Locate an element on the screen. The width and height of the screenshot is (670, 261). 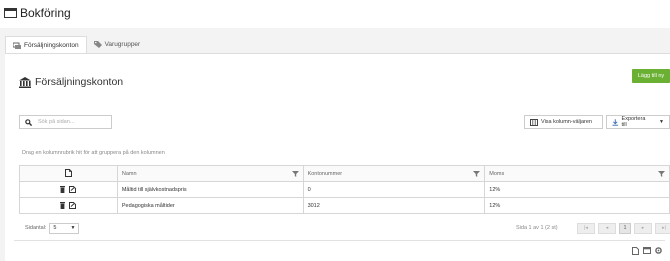
new-document-icon is located at coordinates (68, 172).